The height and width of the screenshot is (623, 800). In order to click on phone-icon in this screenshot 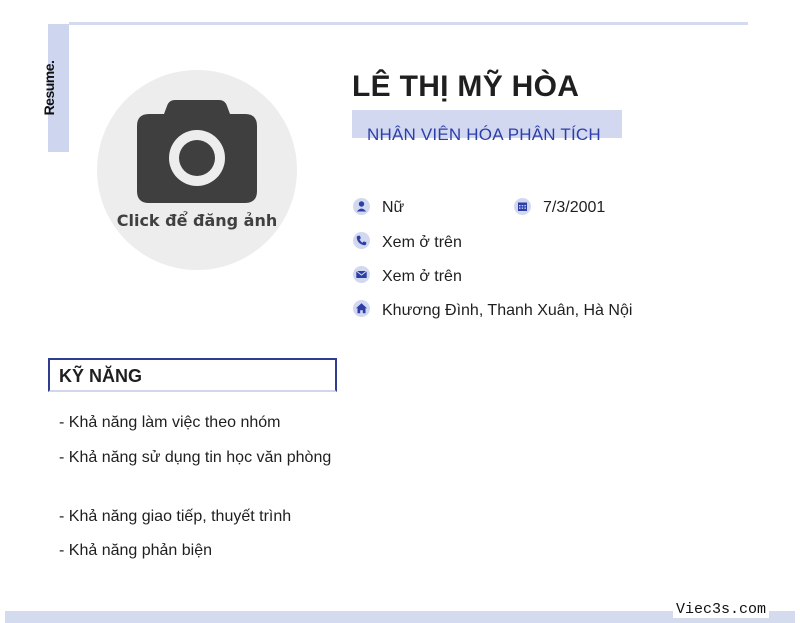, I will do `click(361, 240)`.